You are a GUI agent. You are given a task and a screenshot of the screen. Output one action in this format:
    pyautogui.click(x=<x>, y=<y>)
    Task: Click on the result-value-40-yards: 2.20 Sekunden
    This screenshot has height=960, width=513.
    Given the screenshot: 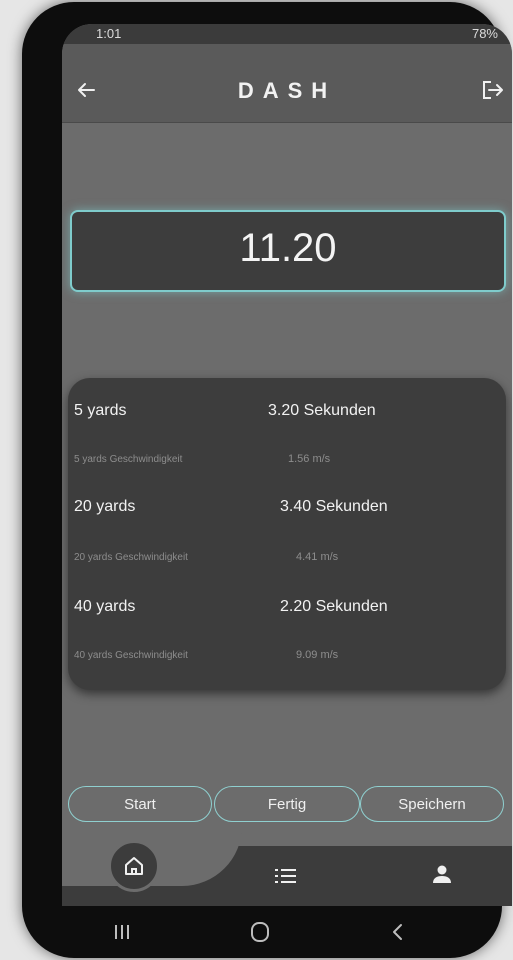 What is the action you would take?
    pyautogui.click(x=334, y=606)
    